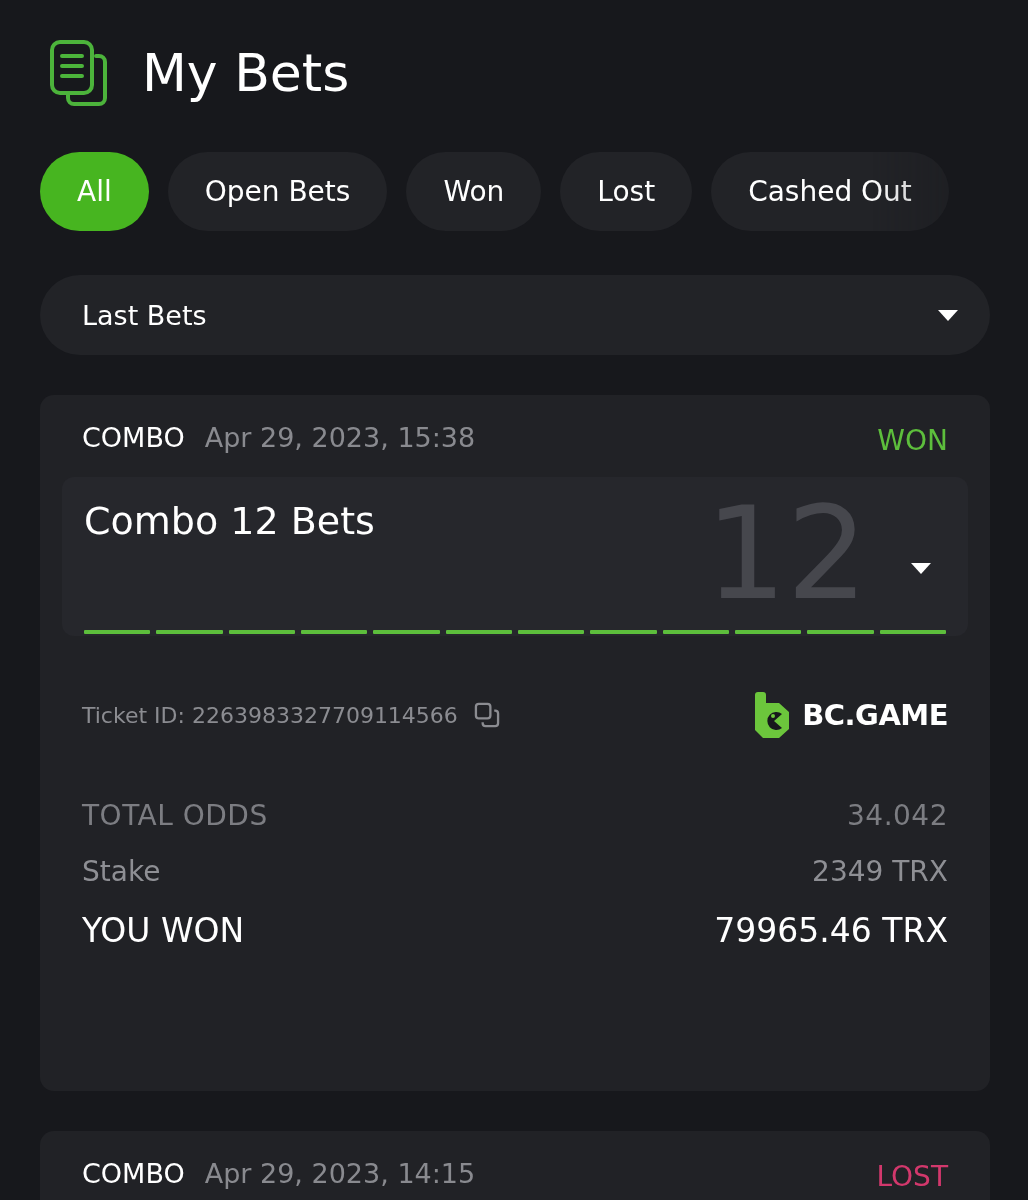  What do you see at coordinates (340, 437) in the screenshot?
I see `bet-date: Apr 29, 2023, 15:38` at bounding box center [340, 437].